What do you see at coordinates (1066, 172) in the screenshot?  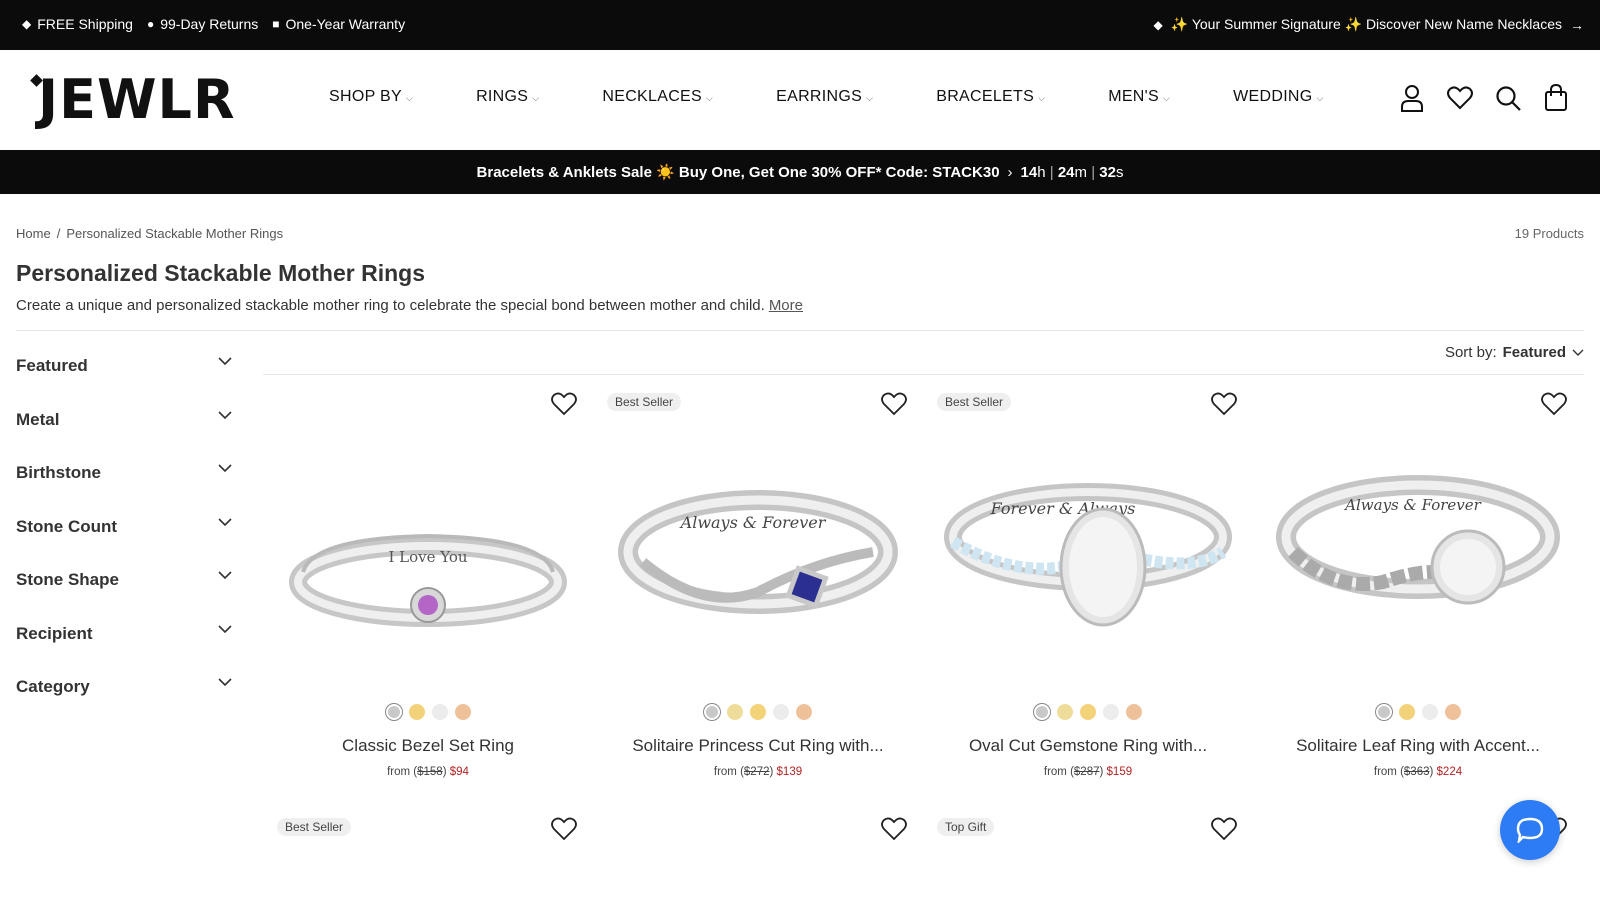 I see `countdown-minutes: 24` at bounding box center [1066, 172].